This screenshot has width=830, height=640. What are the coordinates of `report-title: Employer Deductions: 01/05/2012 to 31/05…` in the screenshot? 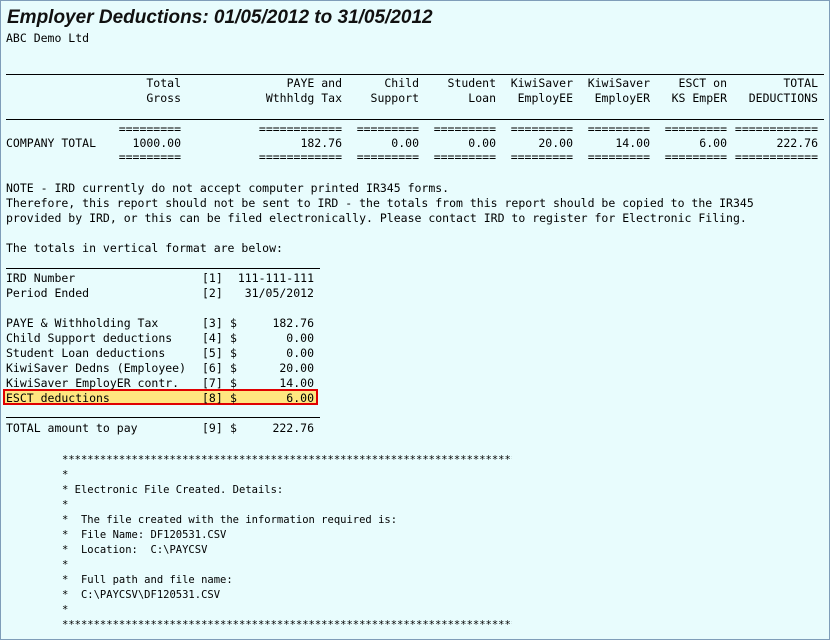 It's located at (220, 17).